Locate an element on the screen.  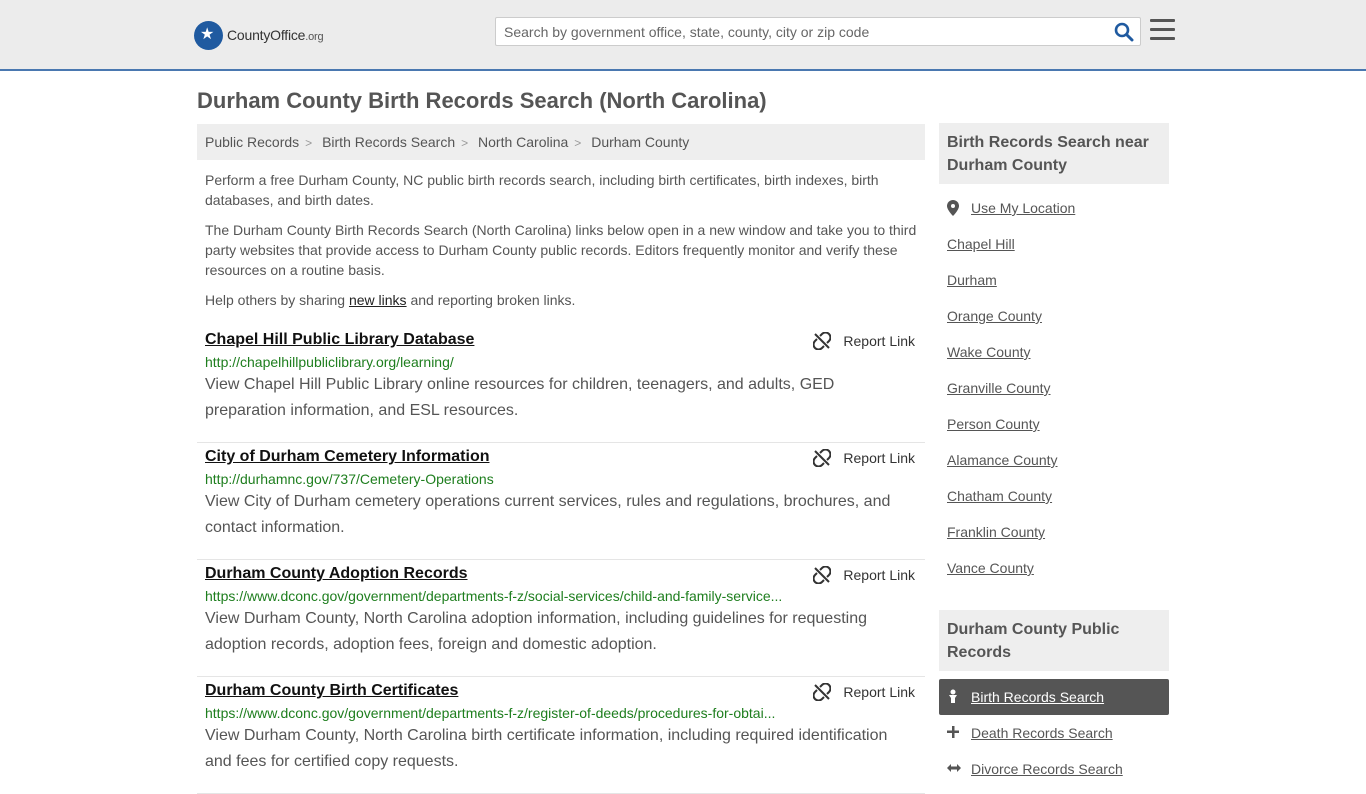
sidebar-item-divorce-records: Divorce Records Search is located at coordinates (1054, 769).